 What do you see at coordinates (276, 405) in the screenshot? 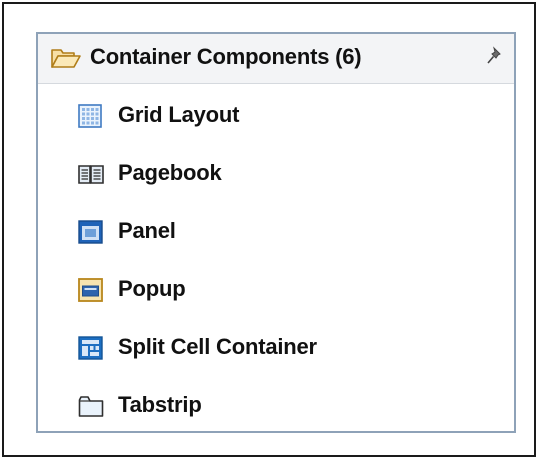
I see `list-item-tabstrip: Tabstrip` at bounding box center [276, 405].